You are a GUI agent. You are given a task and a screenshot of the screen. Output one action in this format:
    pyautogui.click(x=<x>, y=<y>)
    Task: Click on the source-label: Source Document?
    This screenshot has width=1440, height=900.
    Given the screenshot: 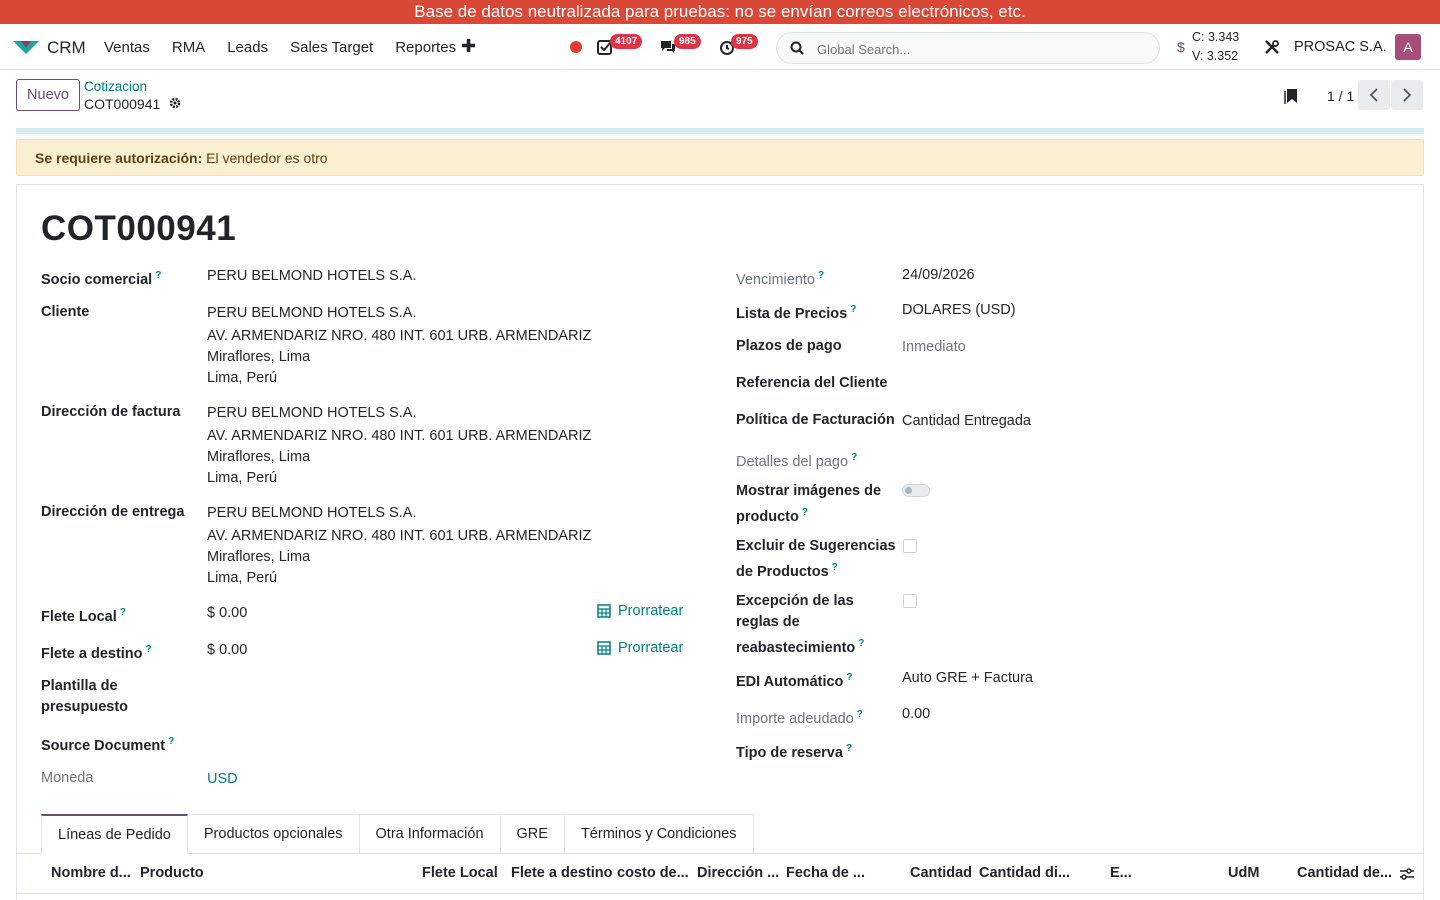 What is the action you would take?
    pyautogui.click(x=108, y=745)
    